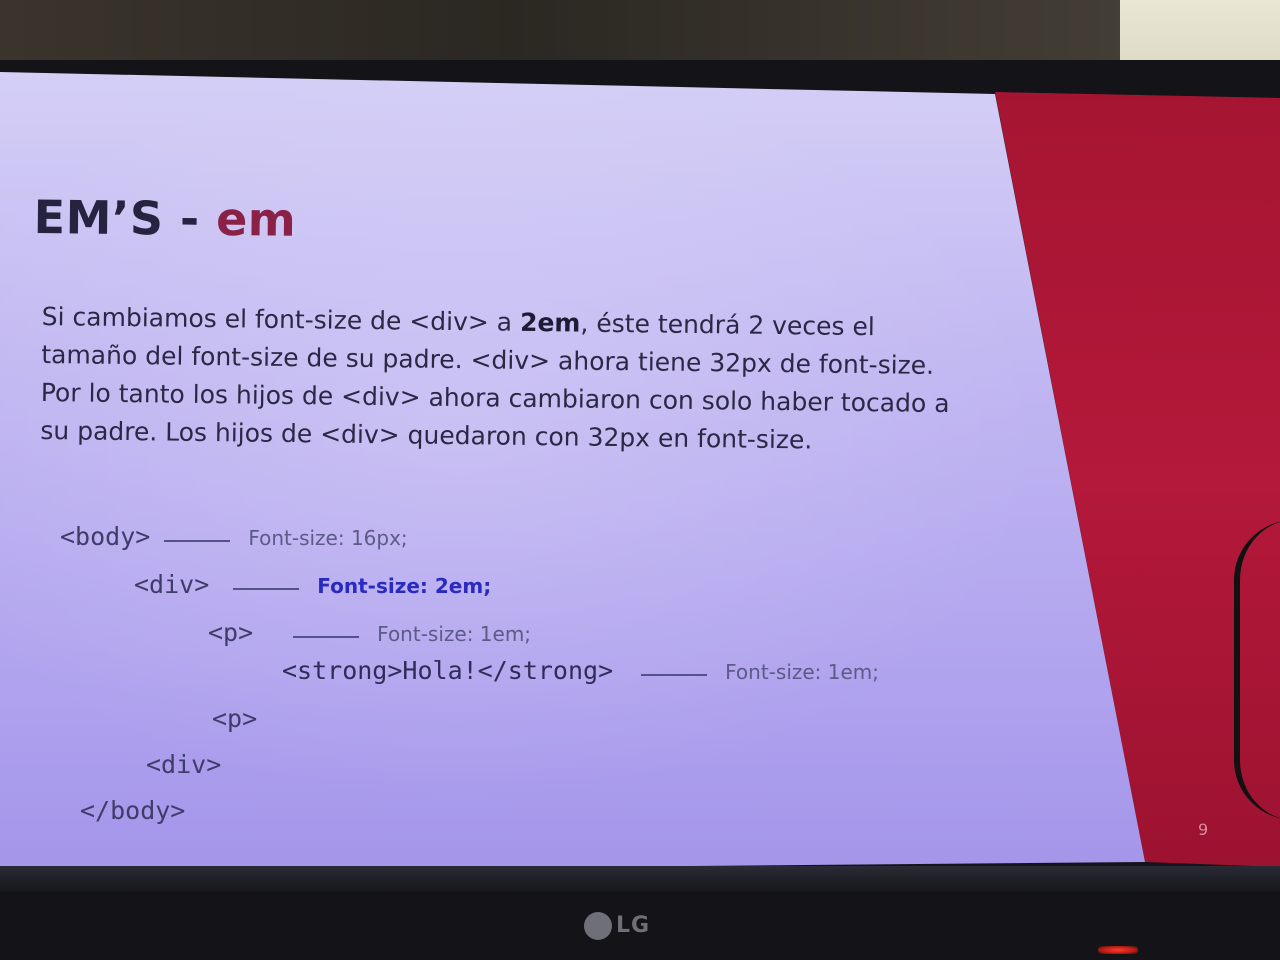  I want to click on lg-logo-icon, so click(598, 926).